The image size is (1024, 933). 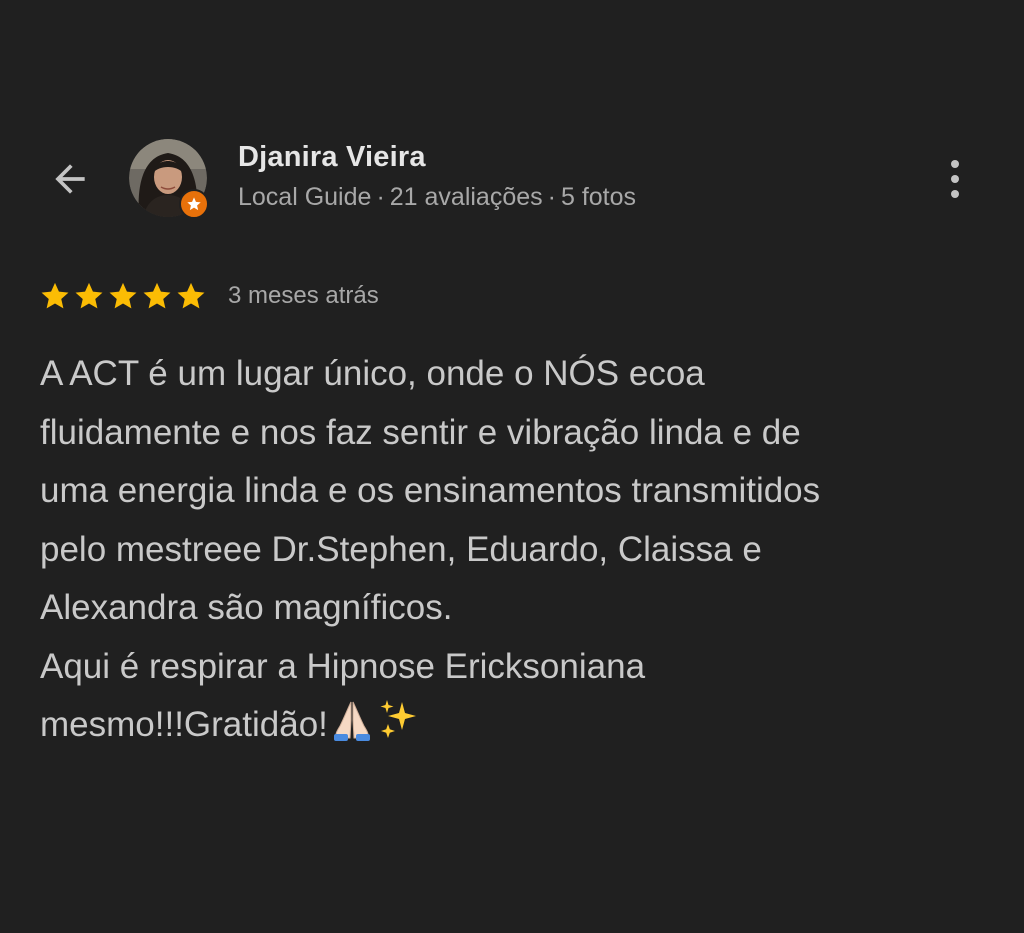 I want to click on arrow-back-icon, so click(x=70, y=179).